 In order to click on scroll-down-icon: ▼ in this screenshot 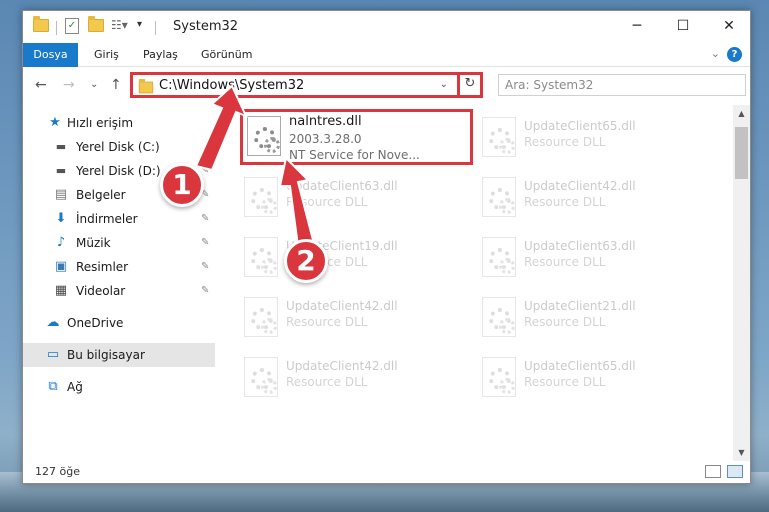, I will do `click(741, 452)`.